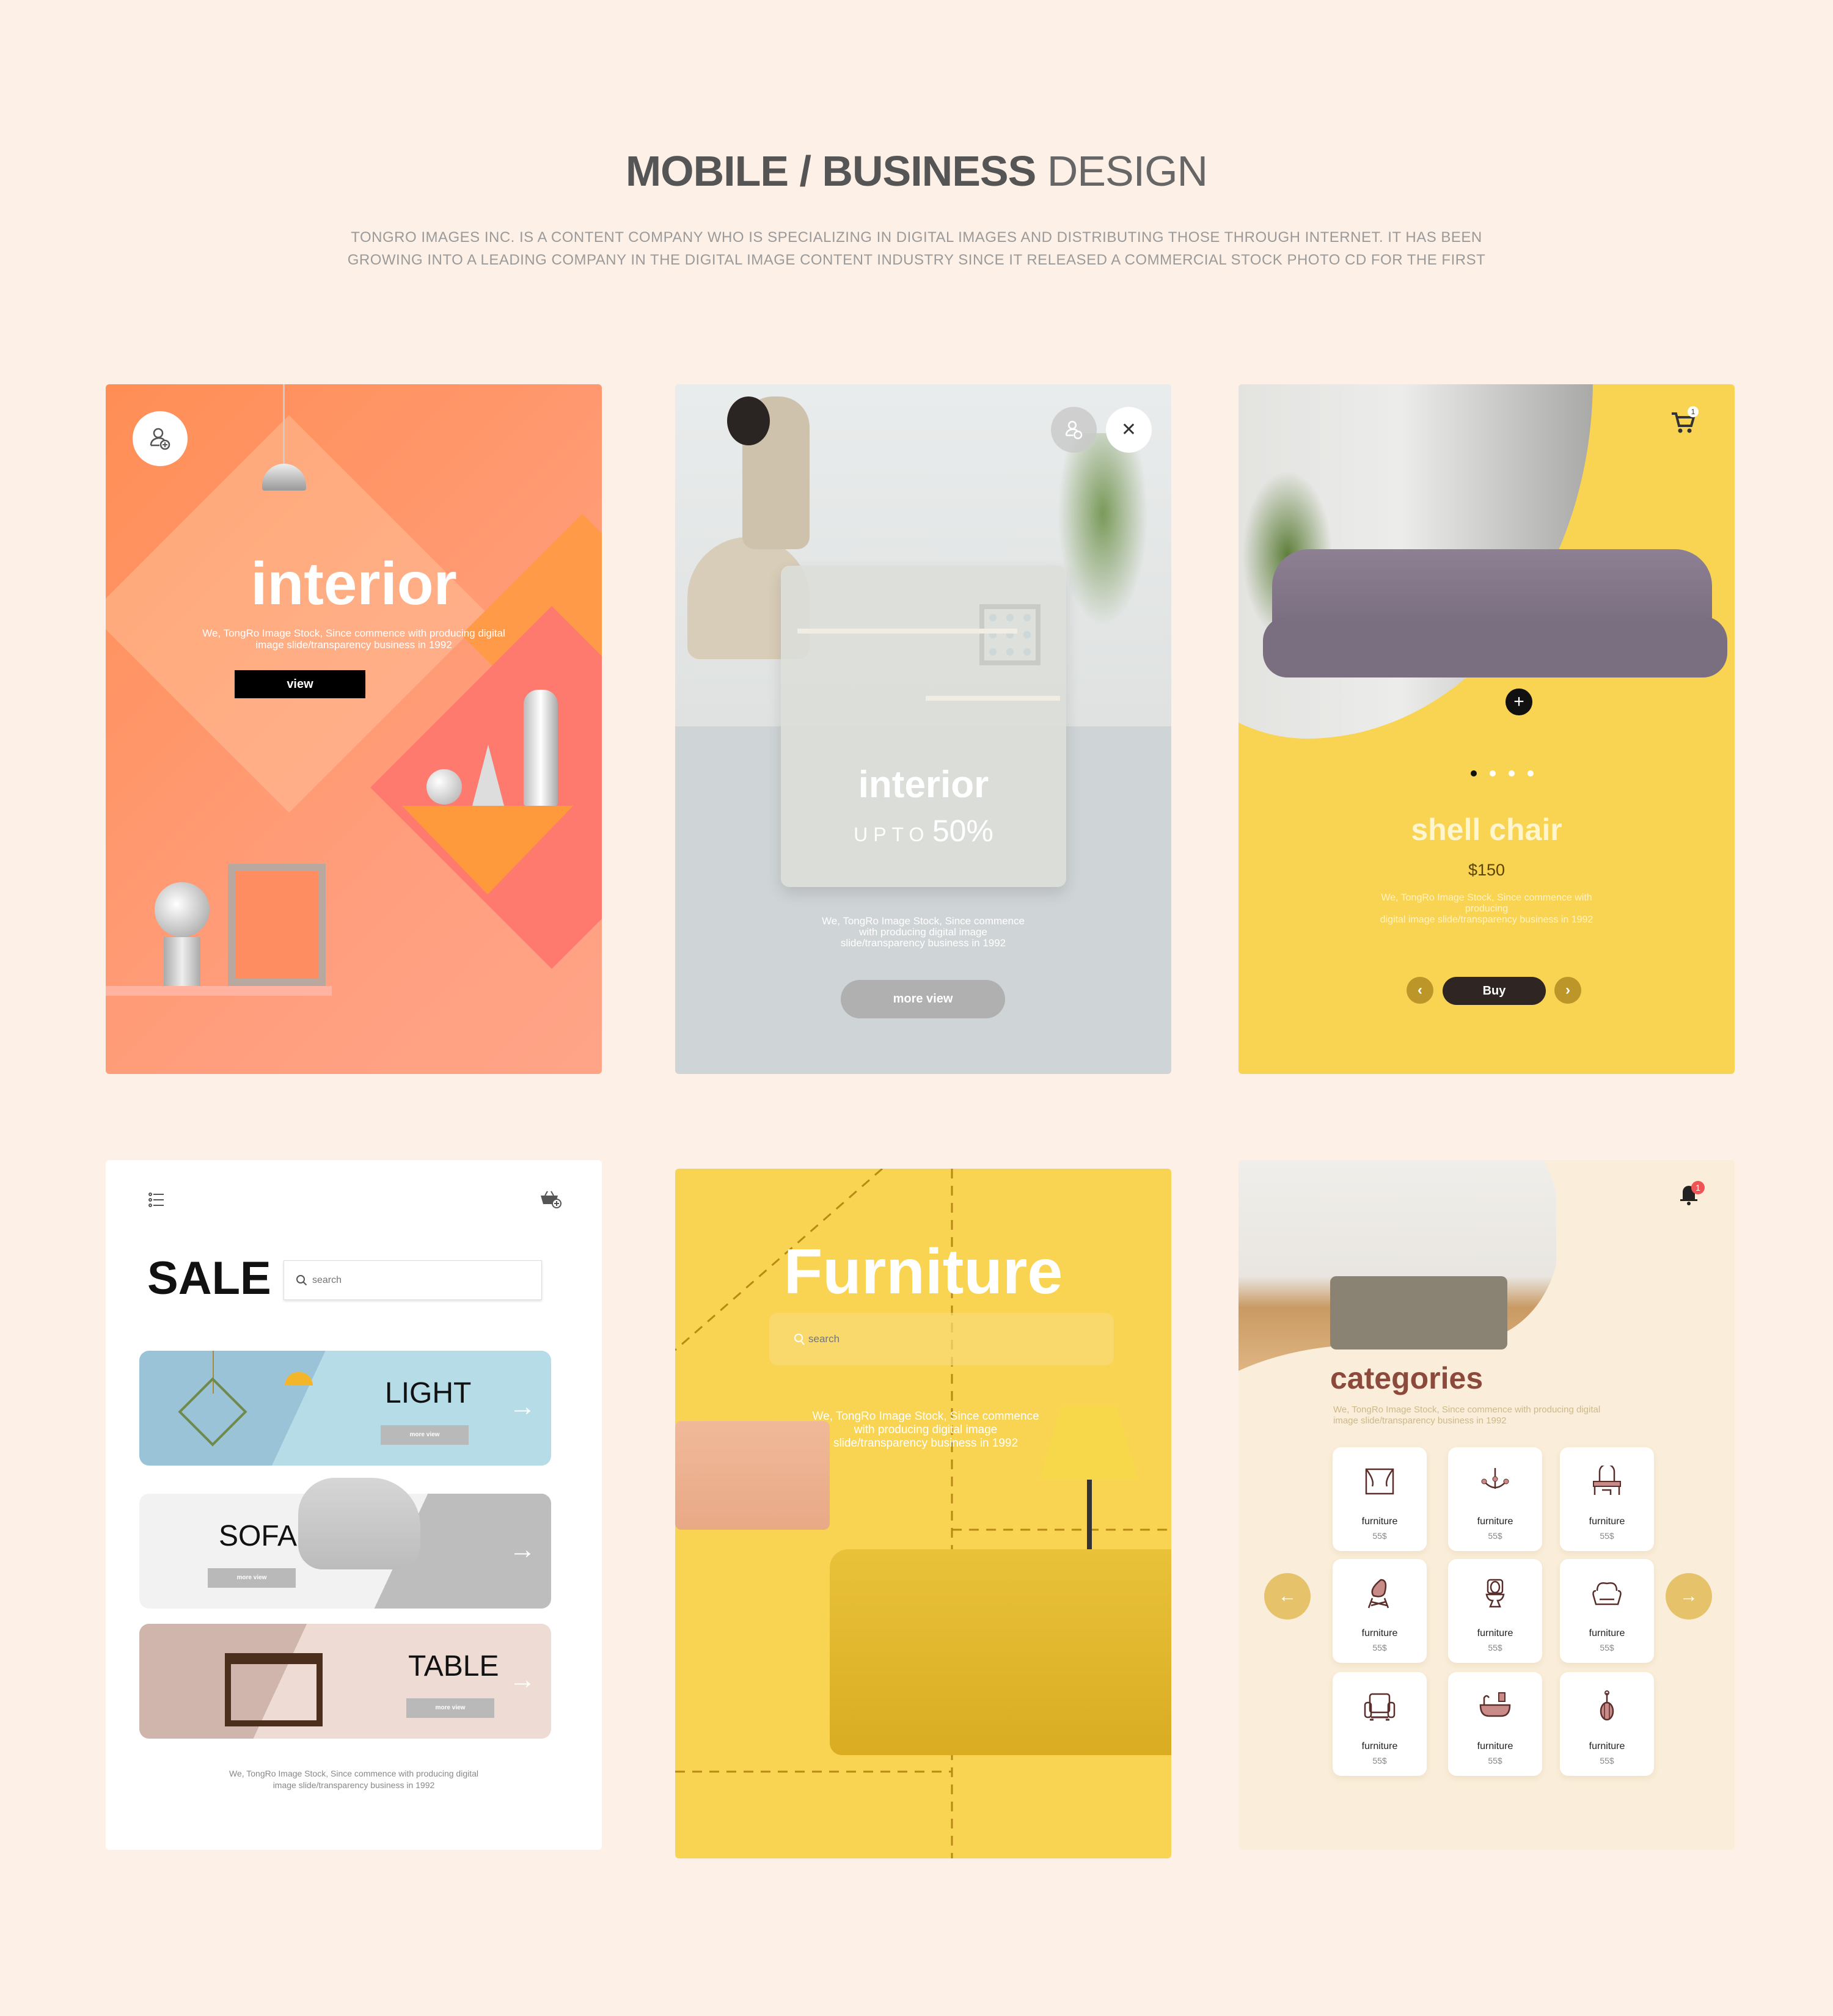 Image resolution: width=1833 pixels, height=2016 pixels. I want to click on sale-title: SALE, so click(209, 1278).